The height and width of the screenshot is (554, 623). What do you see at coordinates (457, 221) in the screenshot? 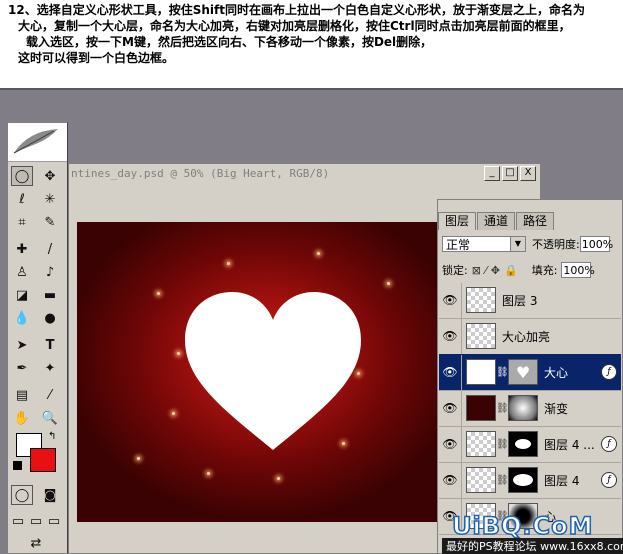
I see `tab-layers: 图层` at bounding box center [457, 221].